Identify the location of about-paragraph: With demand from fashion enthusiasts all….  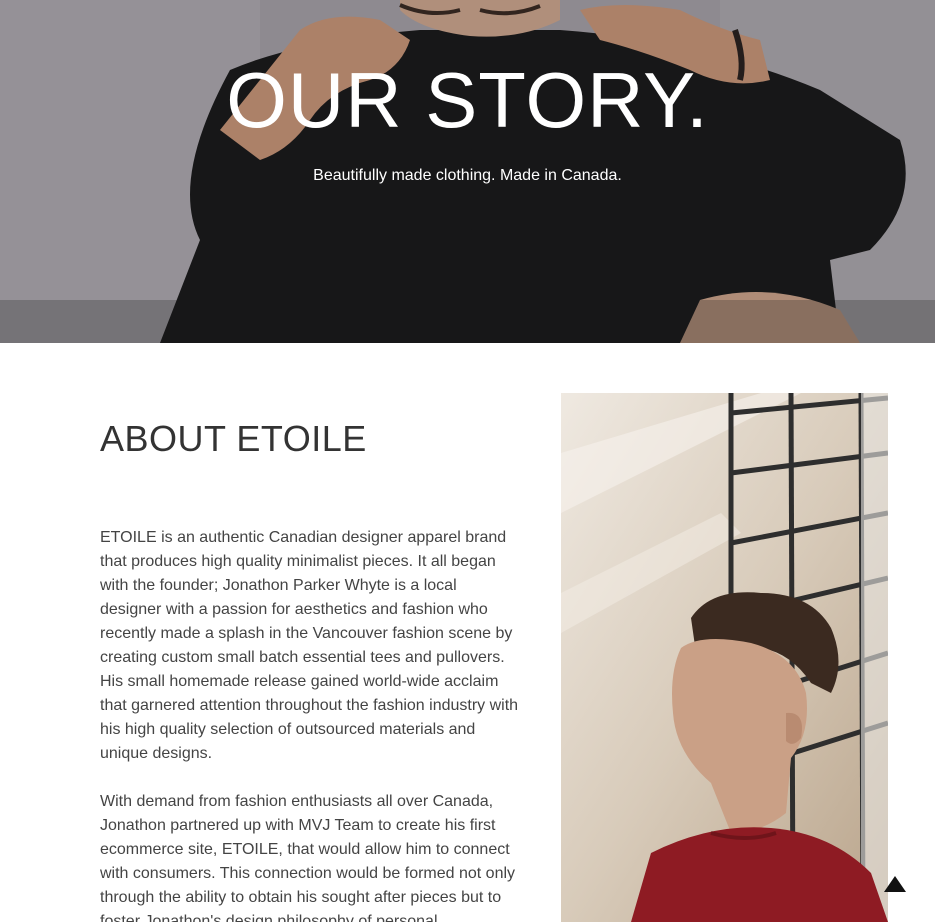
(308, 857).